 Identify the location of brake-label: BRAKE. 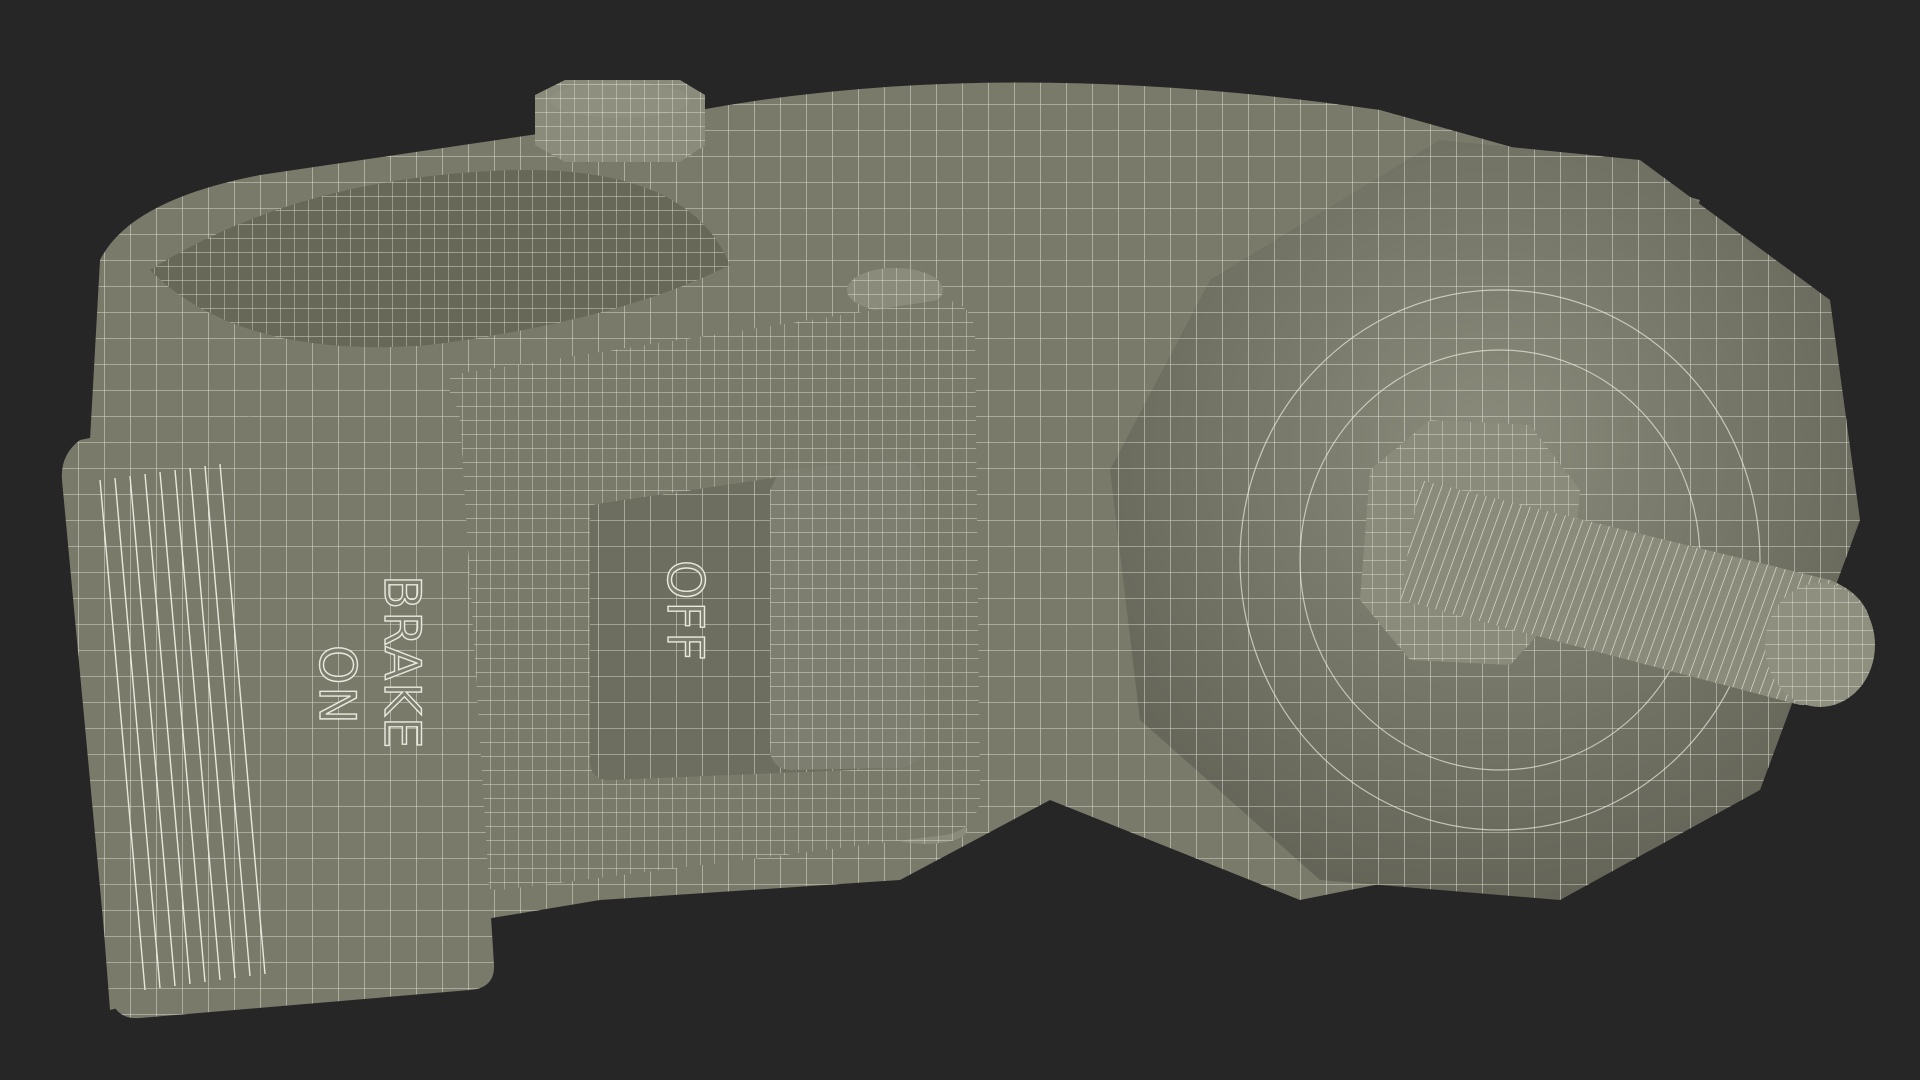
(402, 663).